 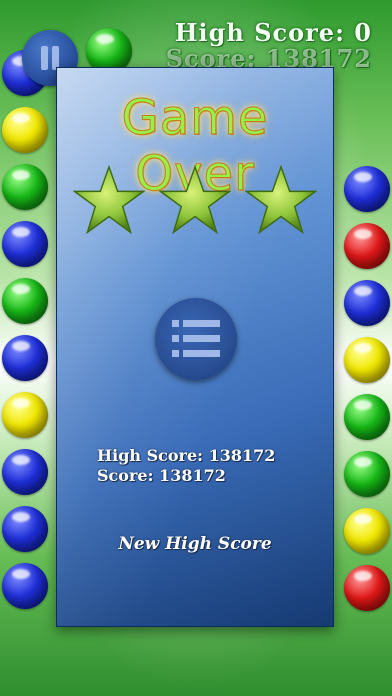 I want to click on new-high-score-label: New High Score, so click(x=195, y=544).